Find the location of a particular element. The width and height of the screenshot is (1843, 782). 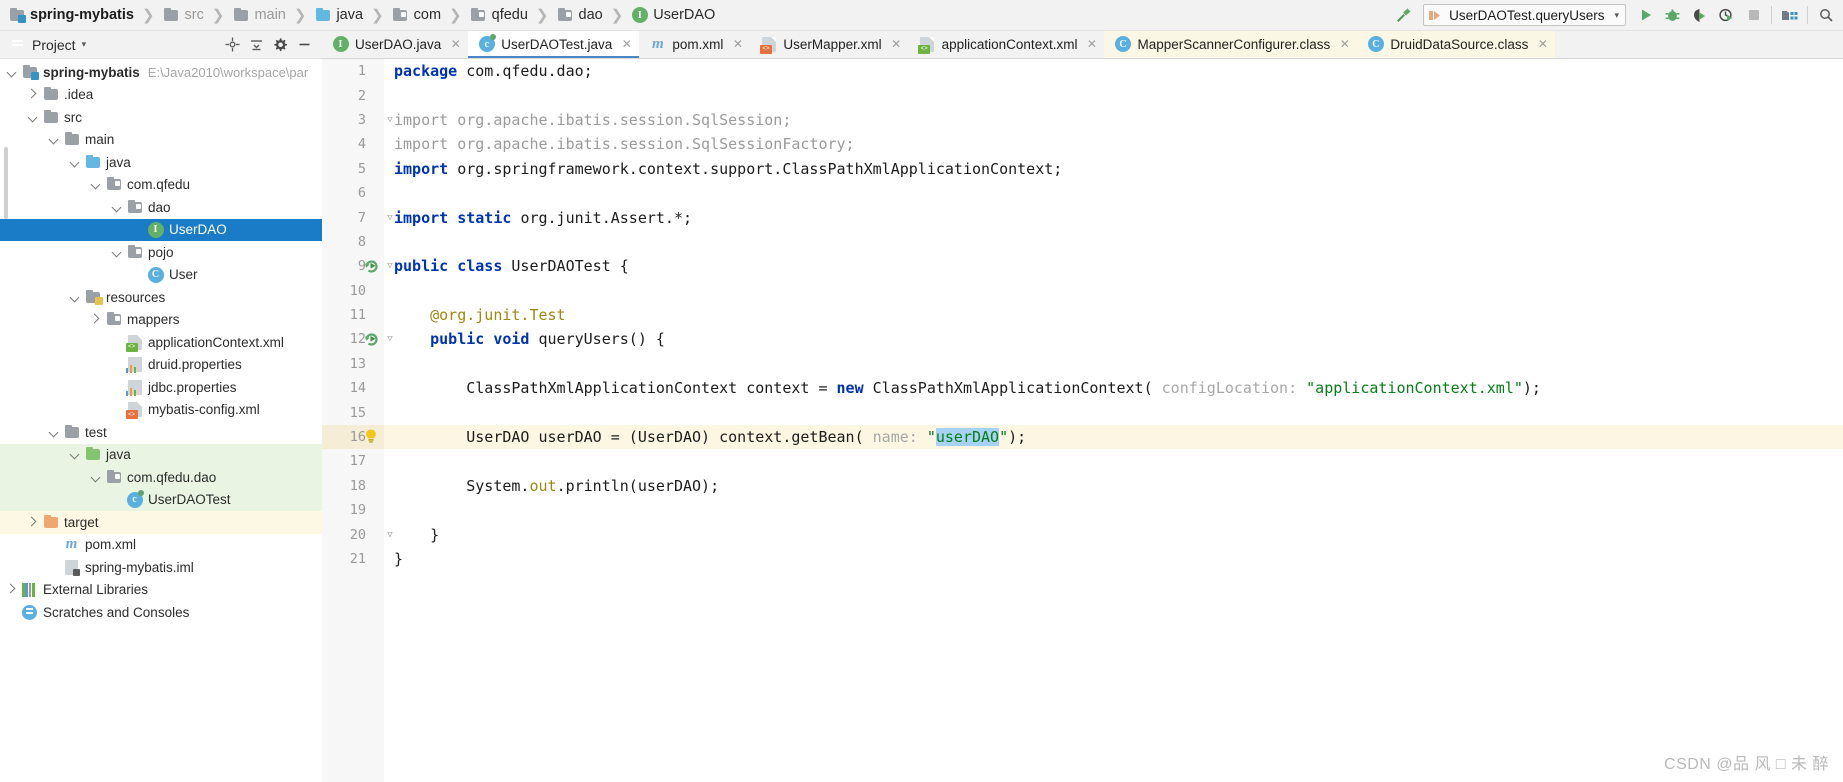

run-button is located at coordinates (1645, 15).